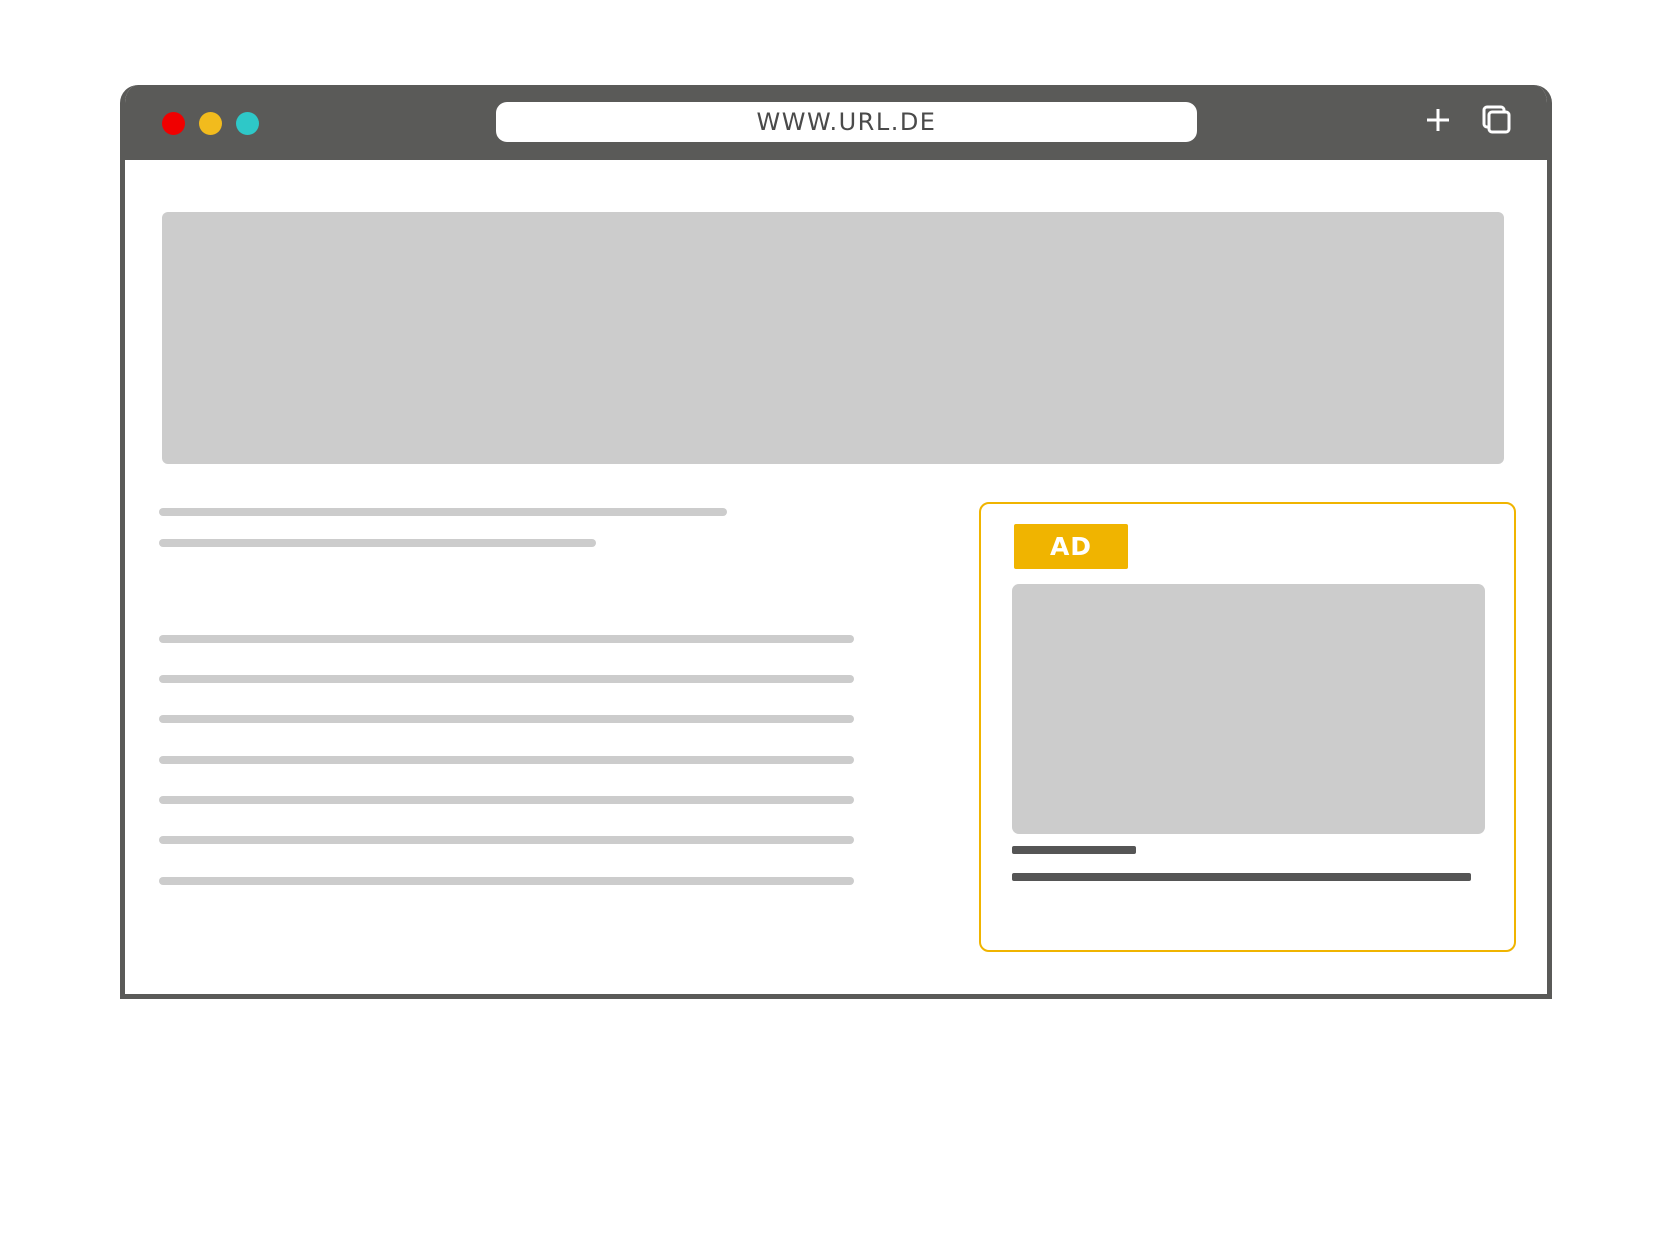 Image resolution: width=1667 pixels, height=1250 pixels. I want to click on ad-image-placeholder, so click(1248, 709).